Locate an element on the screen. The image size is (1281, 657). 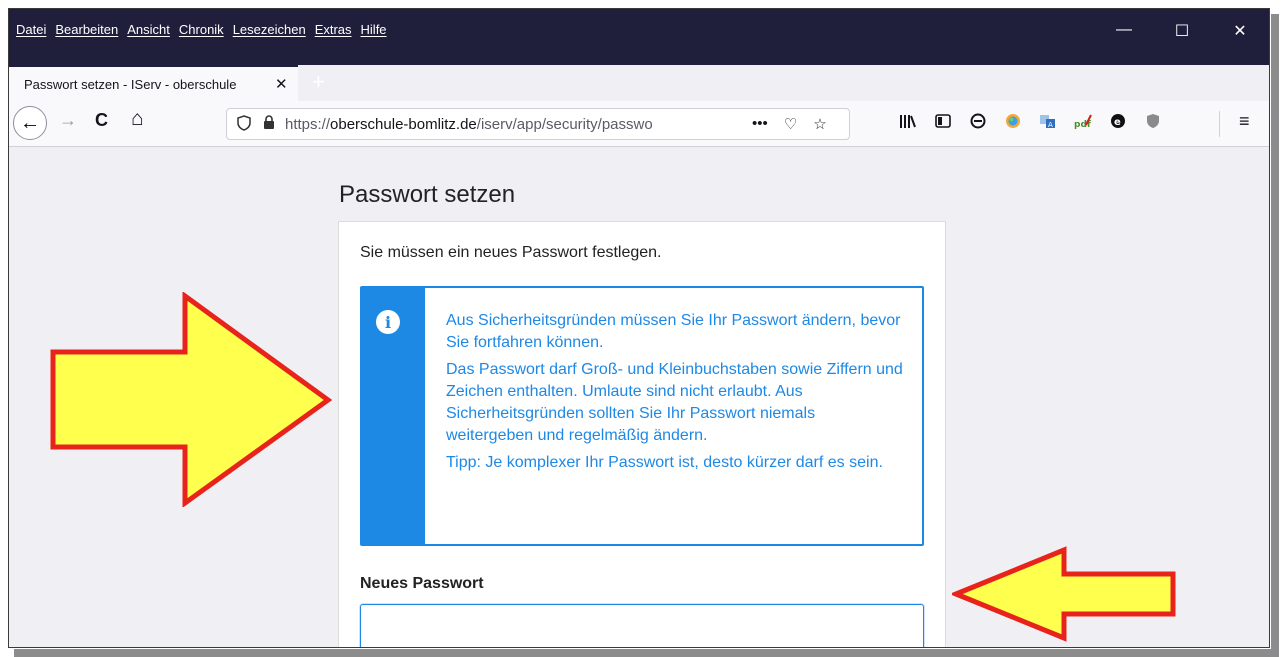
forward-button: → is located at coordinates (68, 120).